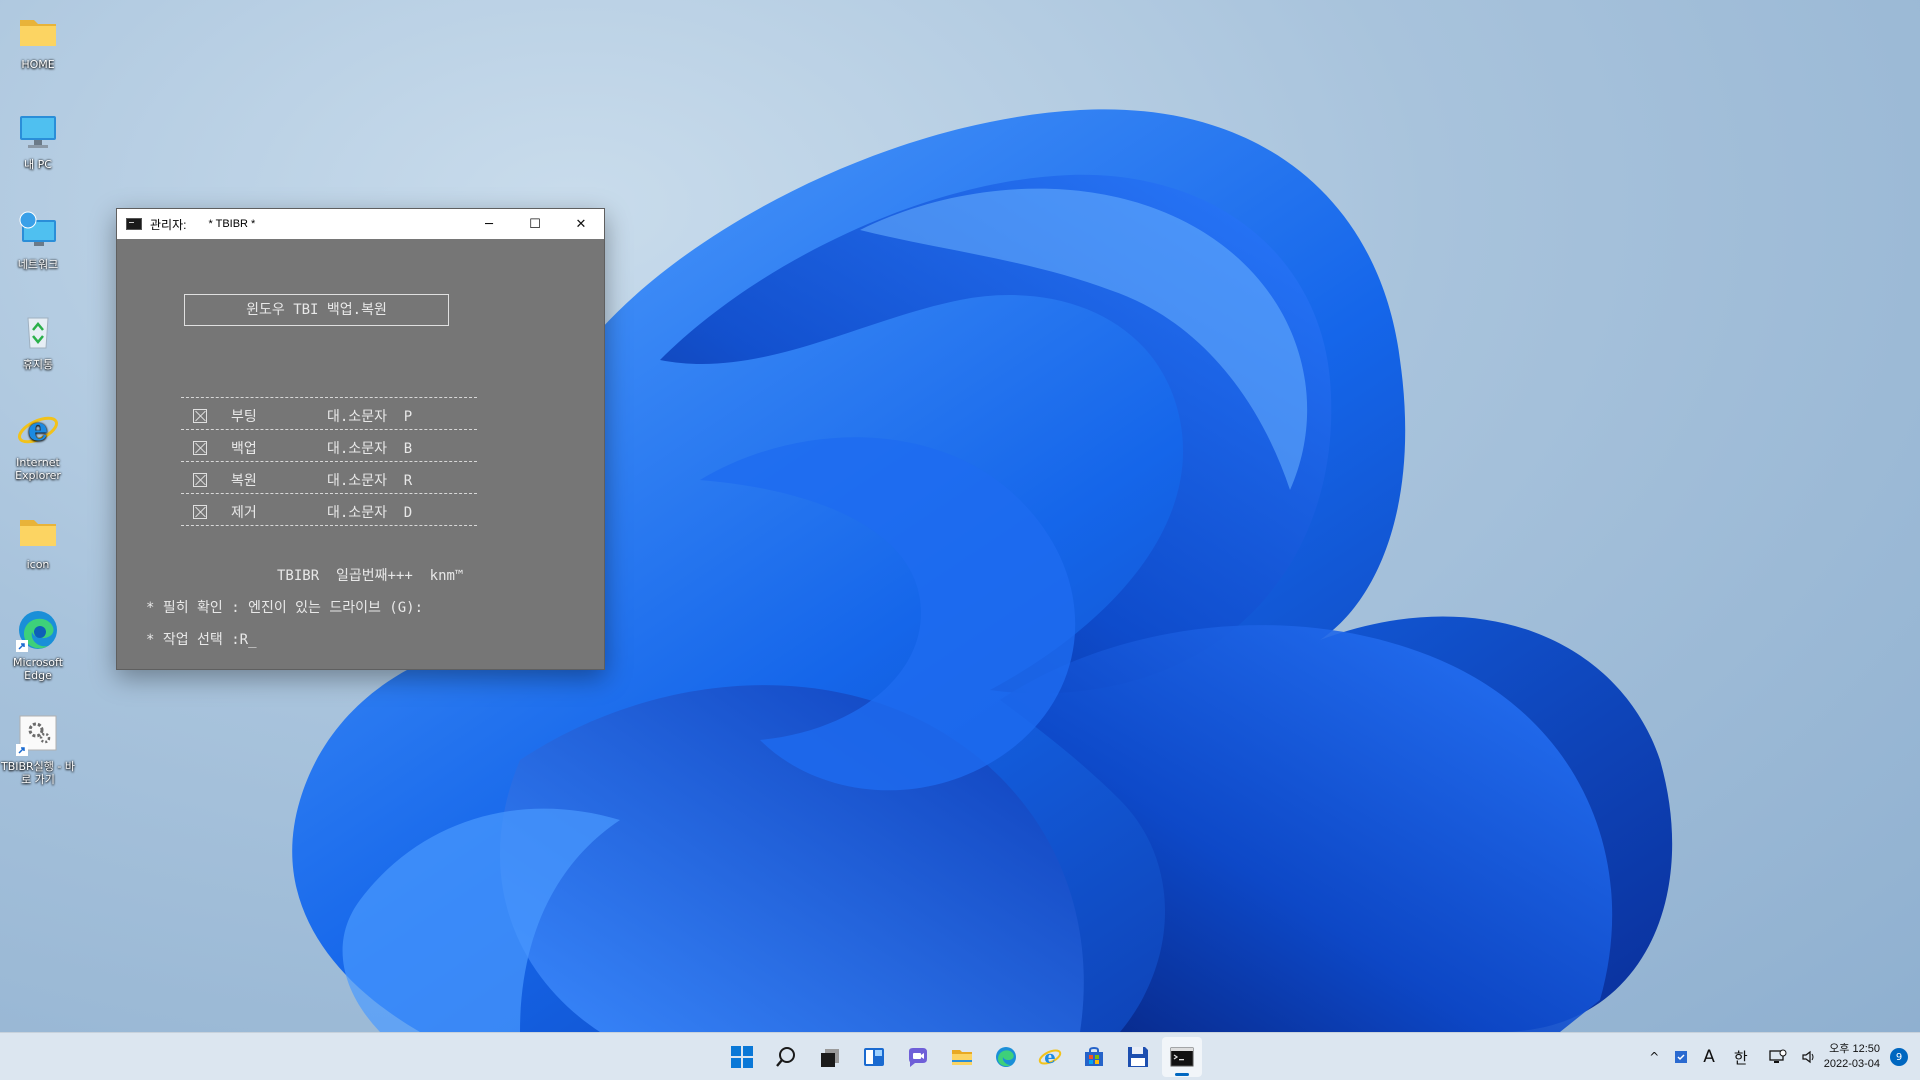 The image size is (1920, 1080). I want to click on desktop-icon-label: icon, so click(38, 564).